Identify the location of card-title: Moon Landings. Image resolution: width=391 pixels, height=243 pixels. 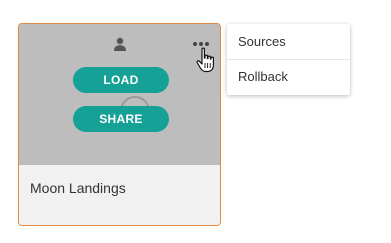
(78, 188).